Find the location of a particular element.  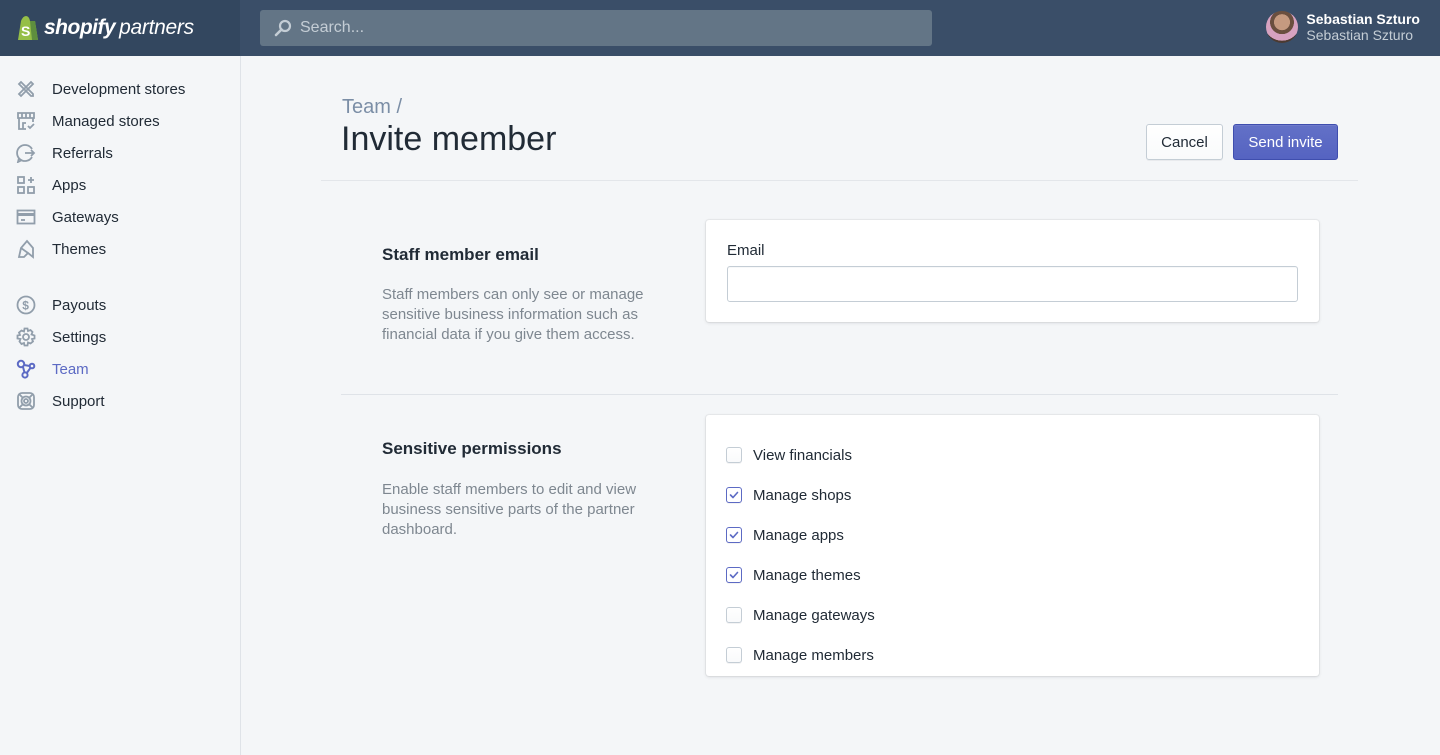

brand-name-light: partners is located at coordinates (156, 27).